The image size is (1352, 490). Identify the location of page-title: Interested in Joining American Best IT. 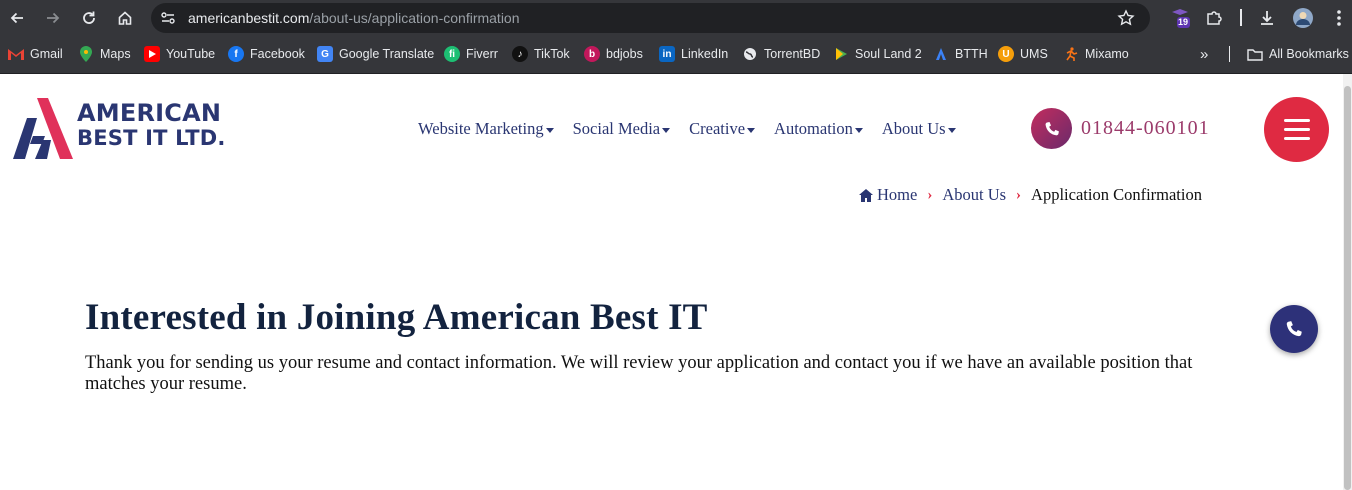
(396, 317).